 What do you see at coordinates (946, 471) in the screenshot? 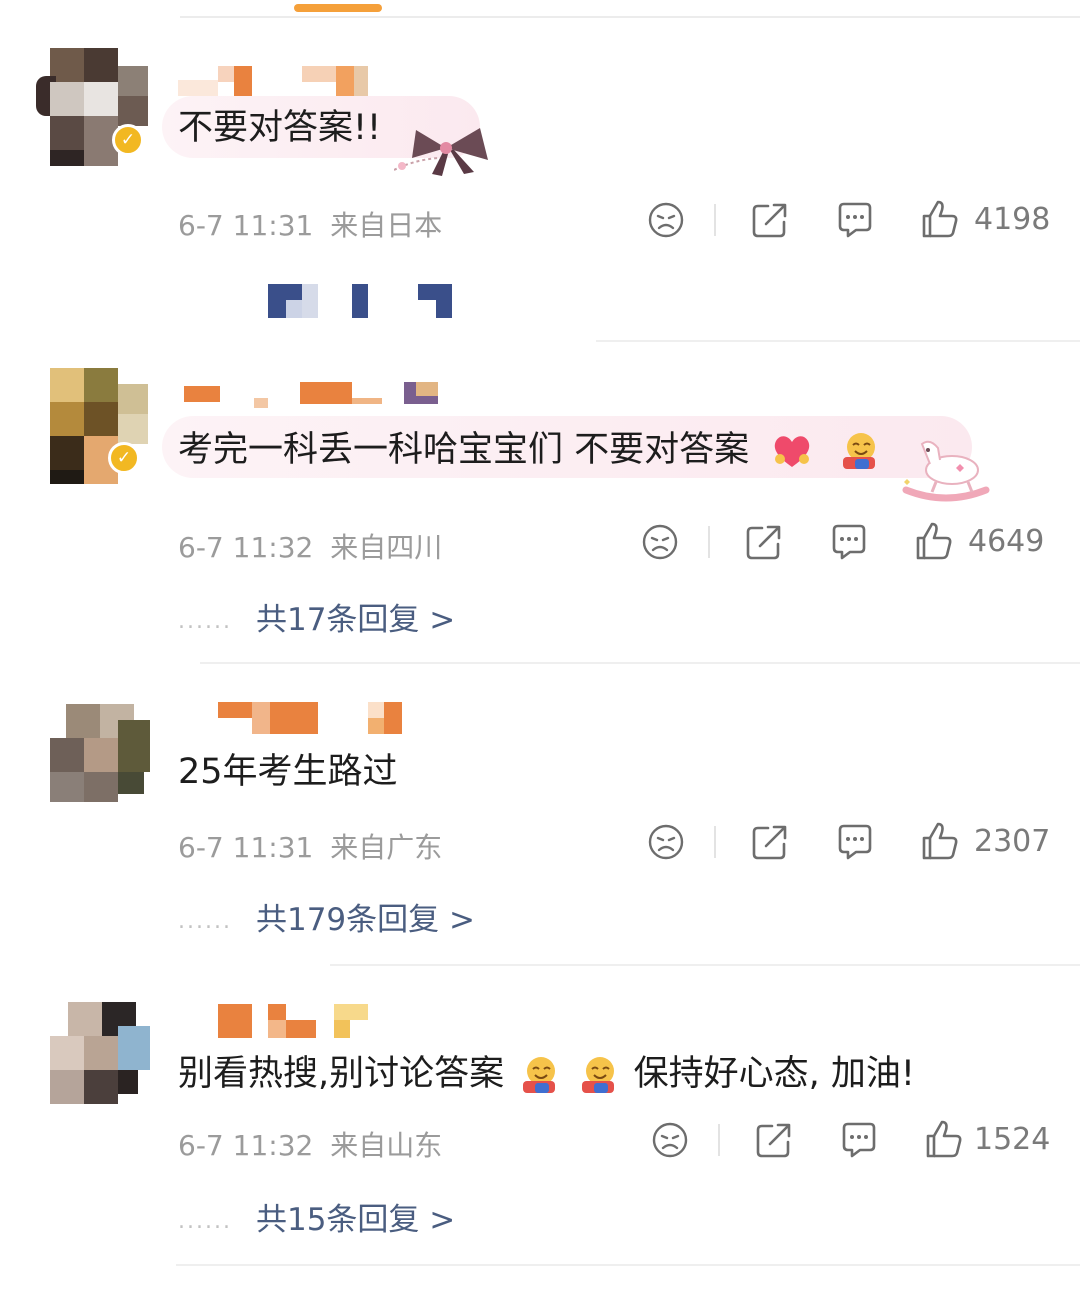
I see `rocking-horse-icon` at bounding box center [946, 471].